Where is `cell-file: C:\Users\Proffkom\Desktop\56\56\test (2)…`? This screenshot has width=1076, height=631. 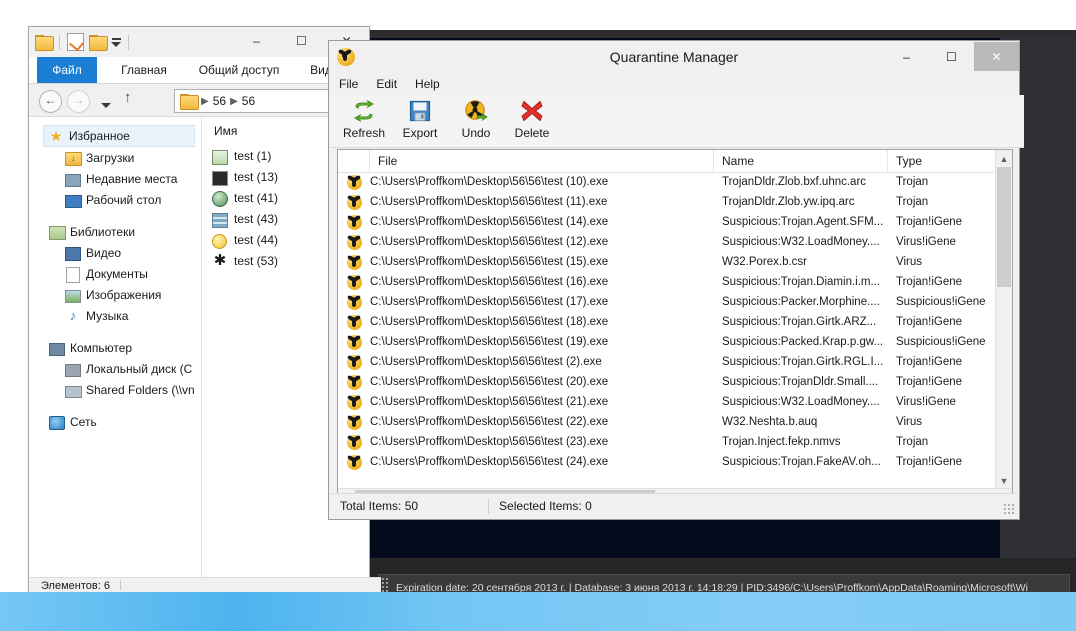 cell-file: C:\Users\Proffkom\Desktop\56\56\test (2)… is located at coordinates (486, 362).